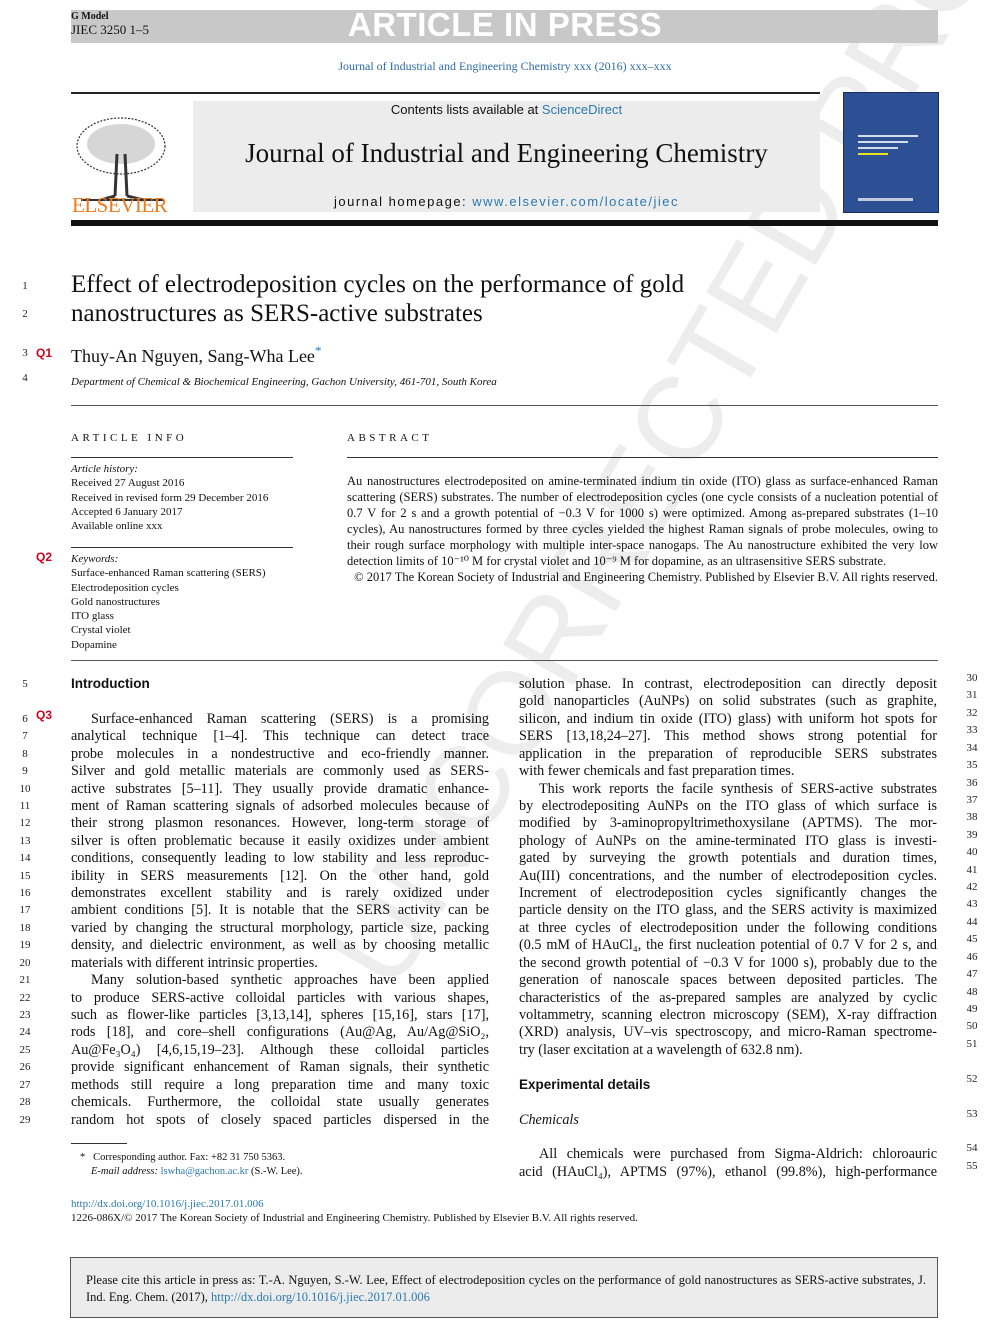 The image size is (992, 1323). I want to click on keyword: Dopamine, so click(94, 644).